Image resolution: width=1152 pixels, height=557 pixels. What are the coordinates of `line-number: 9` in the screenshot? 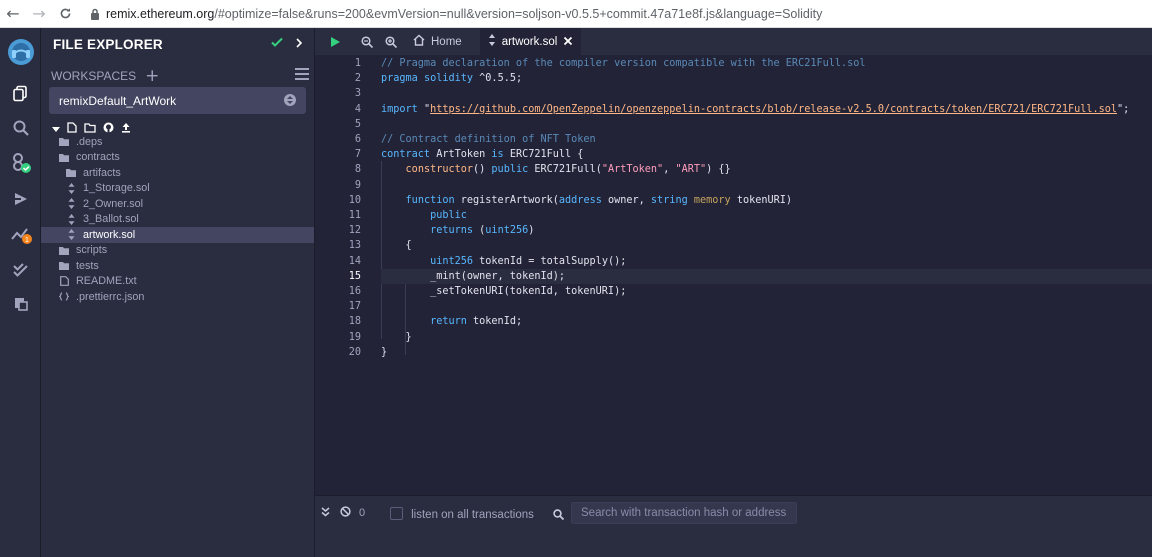 It's located at (357, 185).